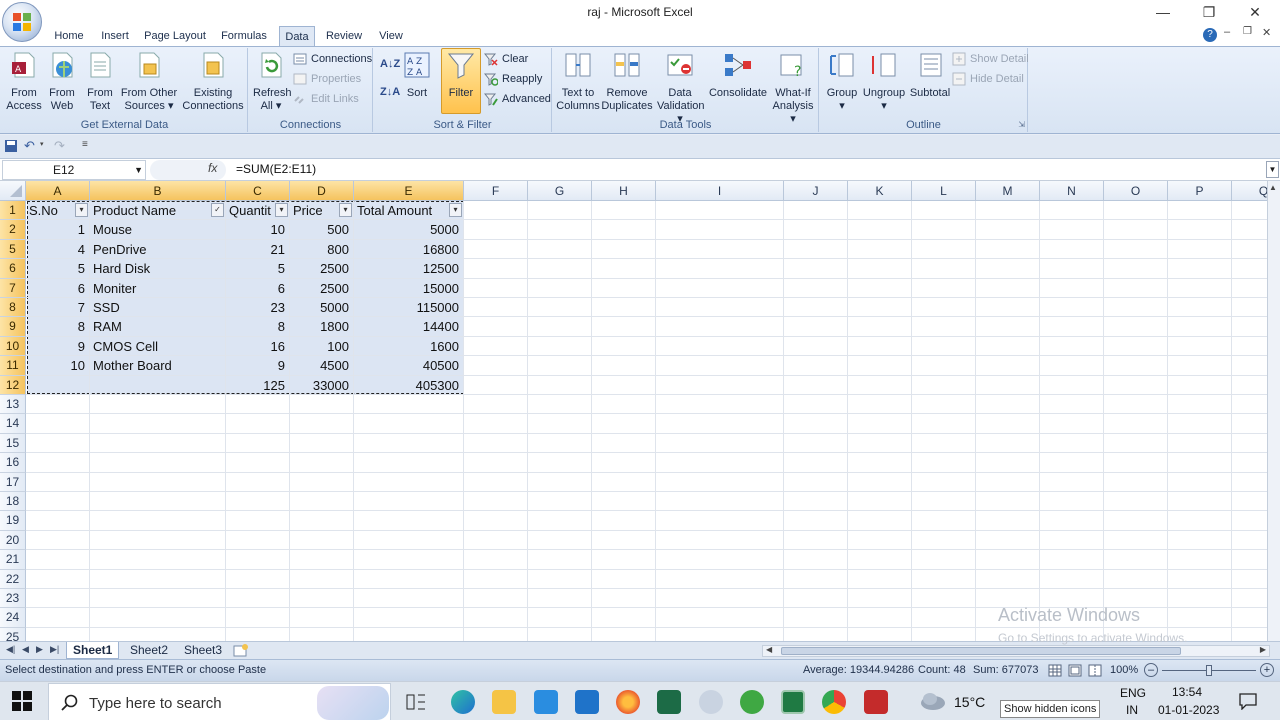 The height and width of the screenshot is (720, 1280). I want to click on scroll-up-icon: ▲, so click(1273, 187).